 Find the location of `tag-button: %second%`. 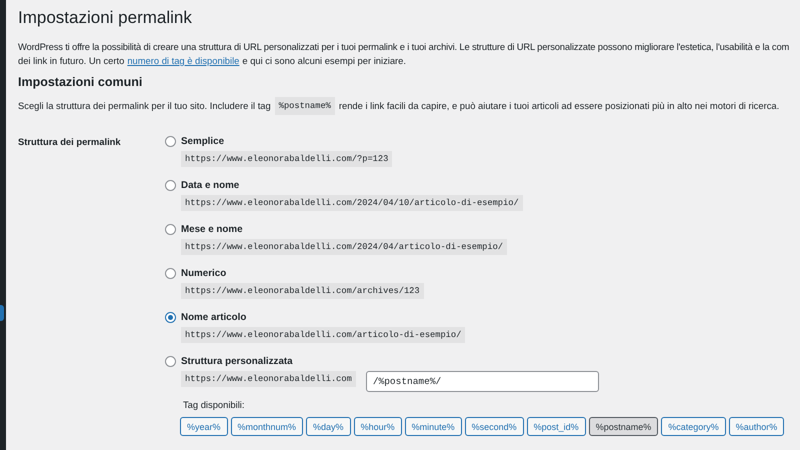

tag-button: %second% is located at coordinates (494, 426).